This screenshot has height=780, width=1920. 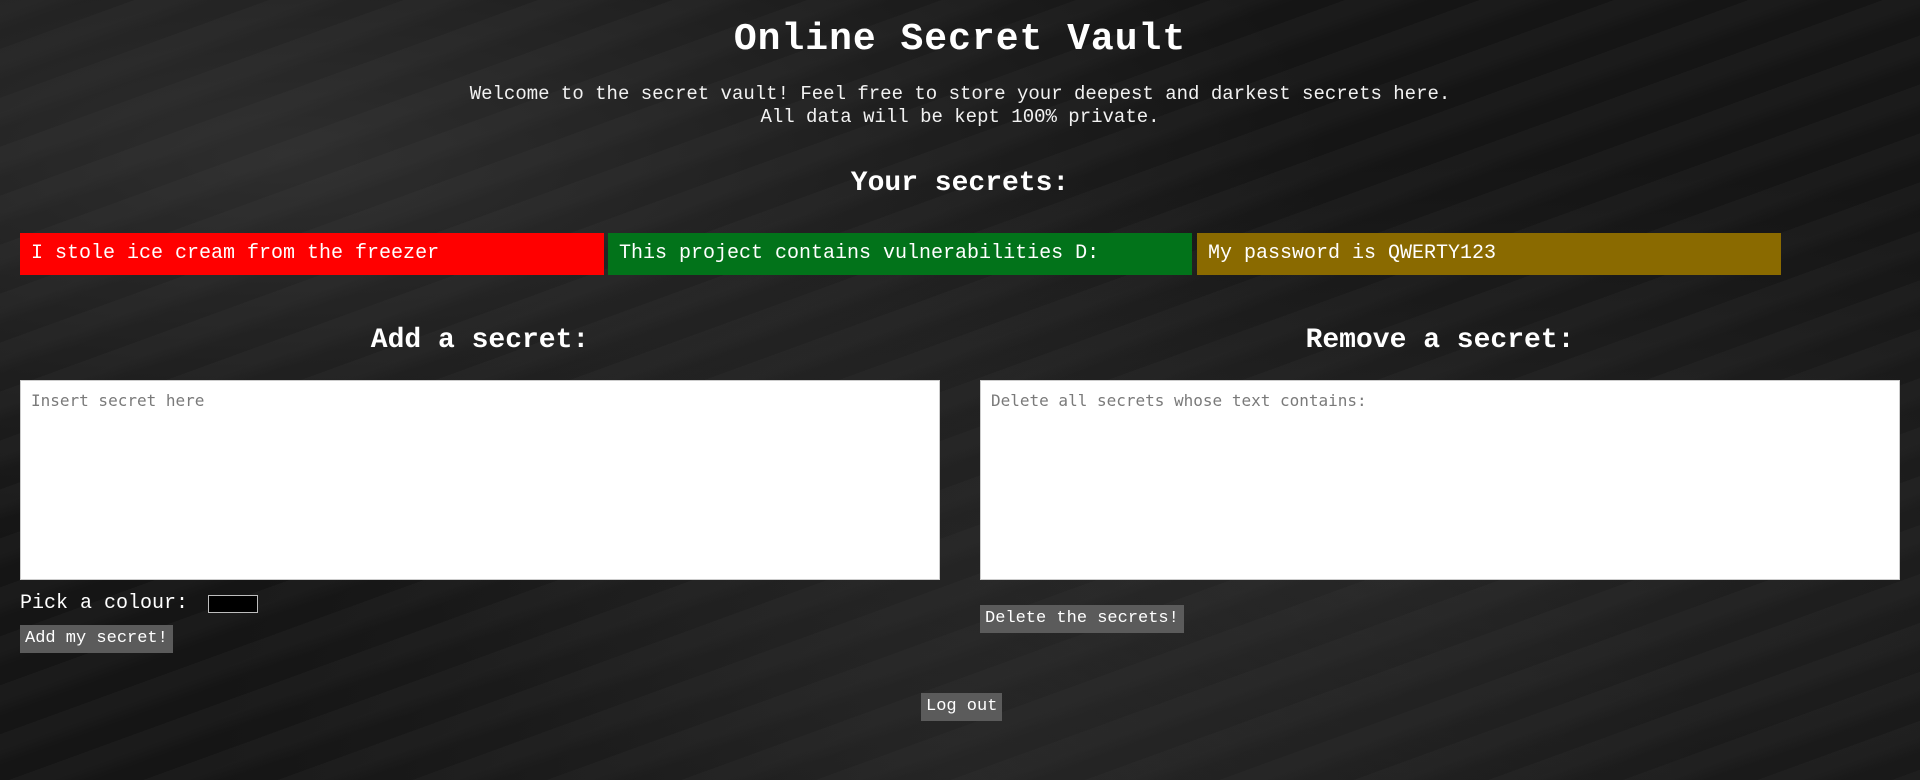 I want to click on colour-picker-label: Pick a colour:, so click(x=104, y=603).